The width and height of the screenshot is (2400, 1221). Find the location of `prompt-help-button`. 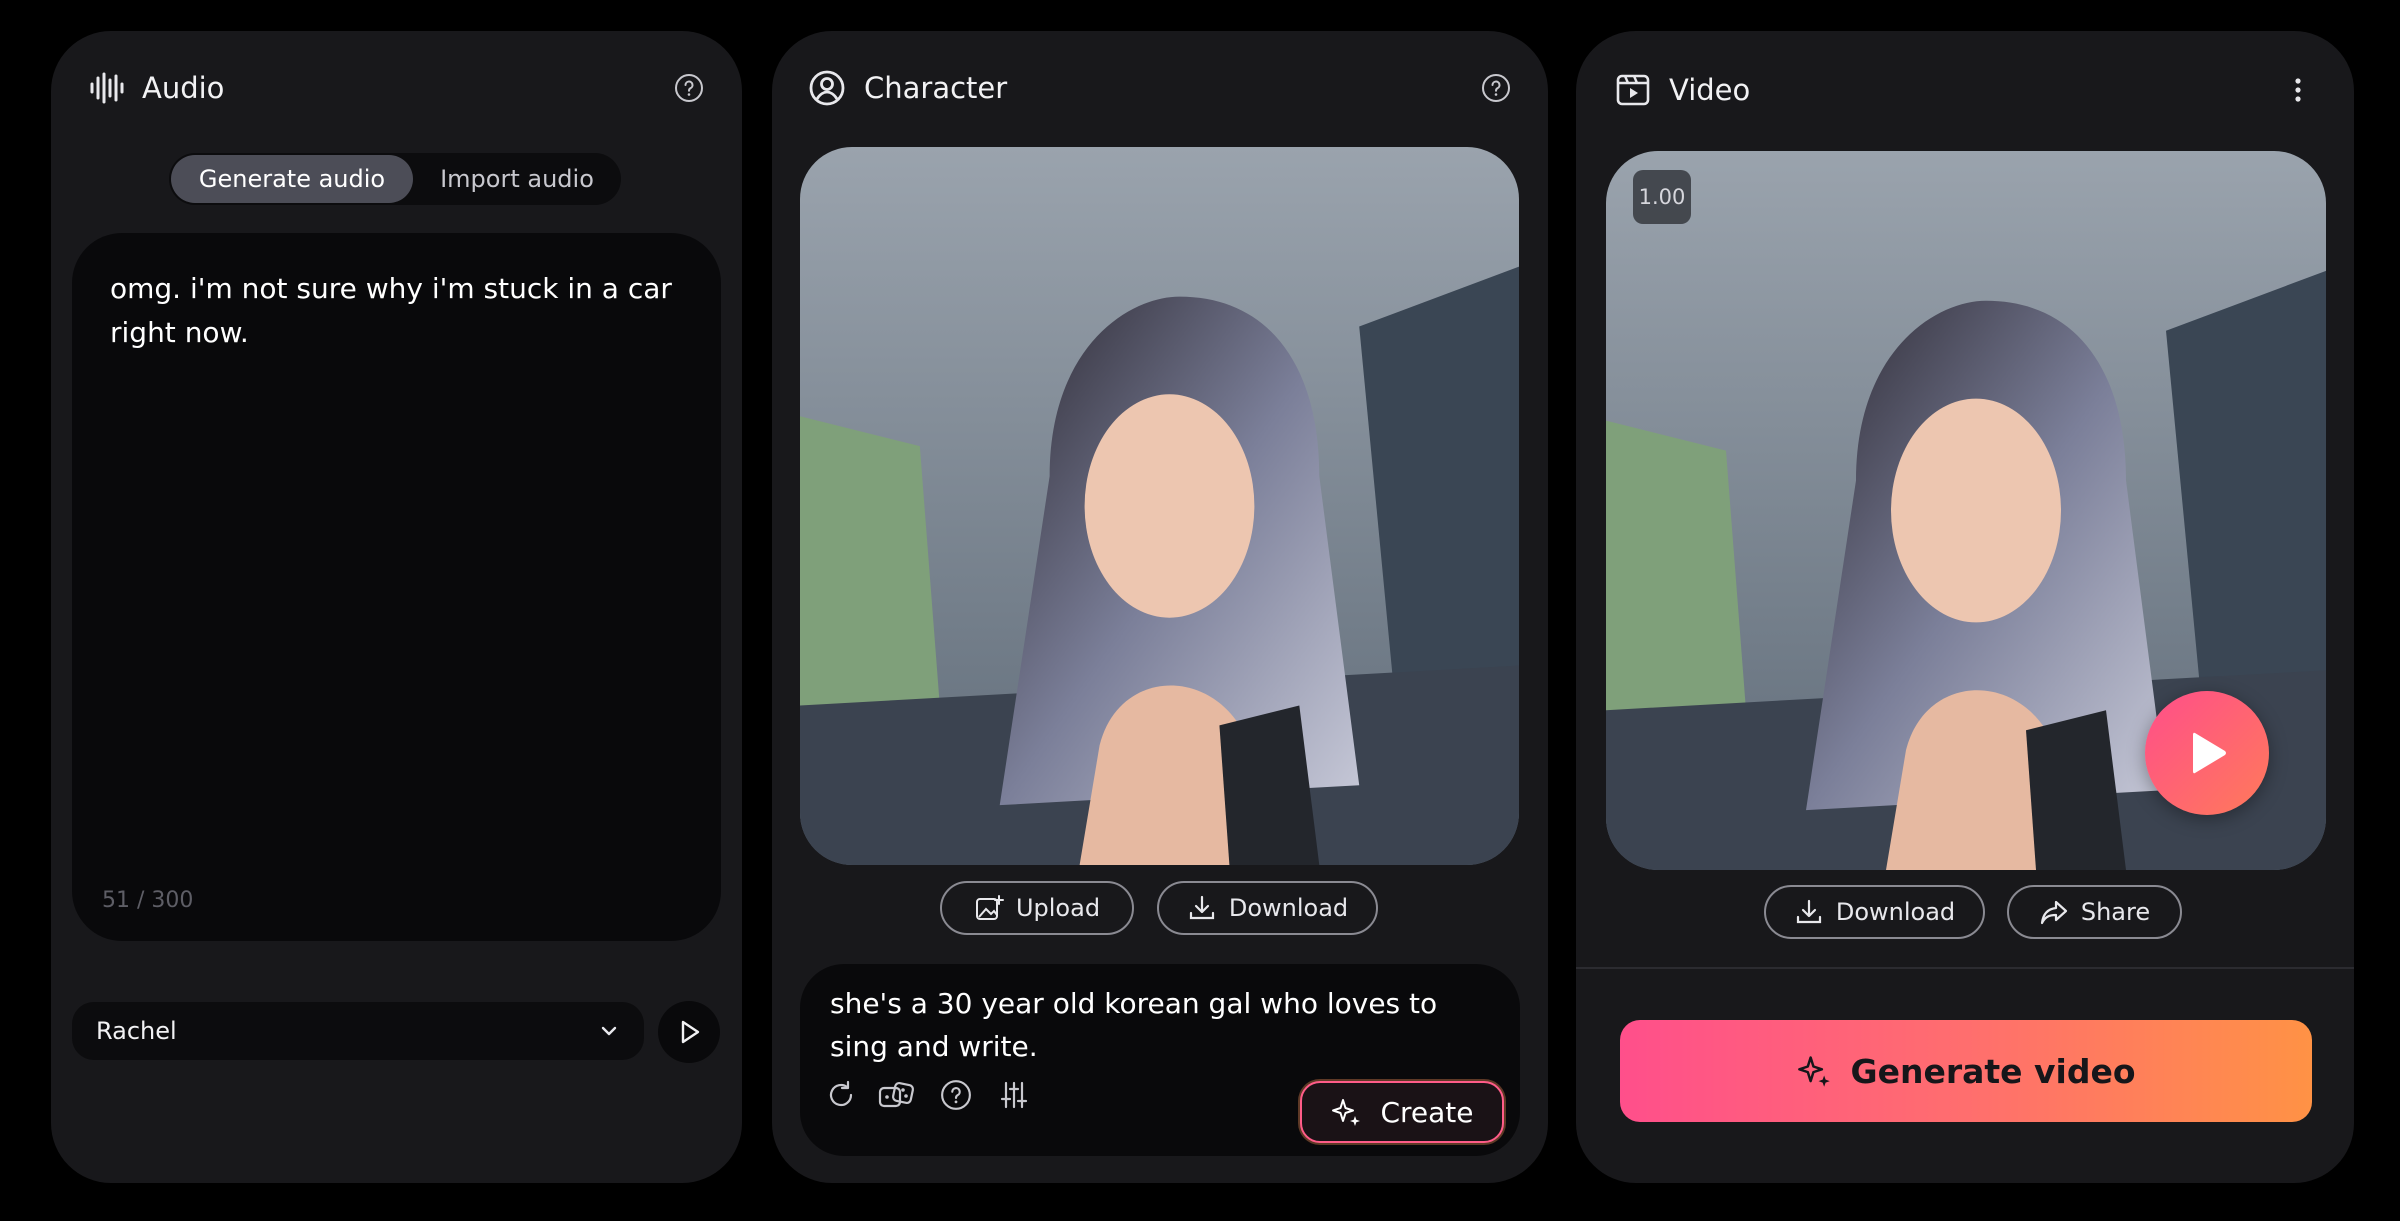

prompt-help-button is located at coordinates (956, 1095).